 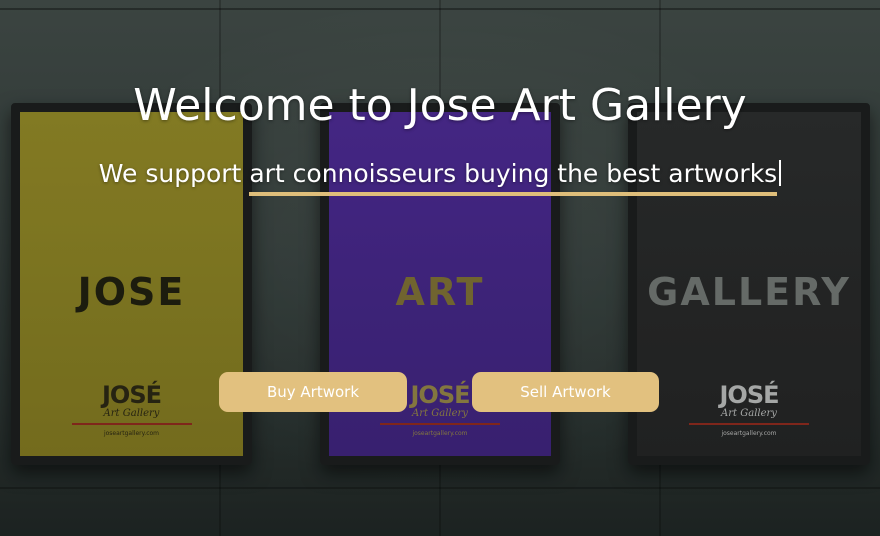 I want to click on tagline-prefix: We support, so click(x=174, y=173).